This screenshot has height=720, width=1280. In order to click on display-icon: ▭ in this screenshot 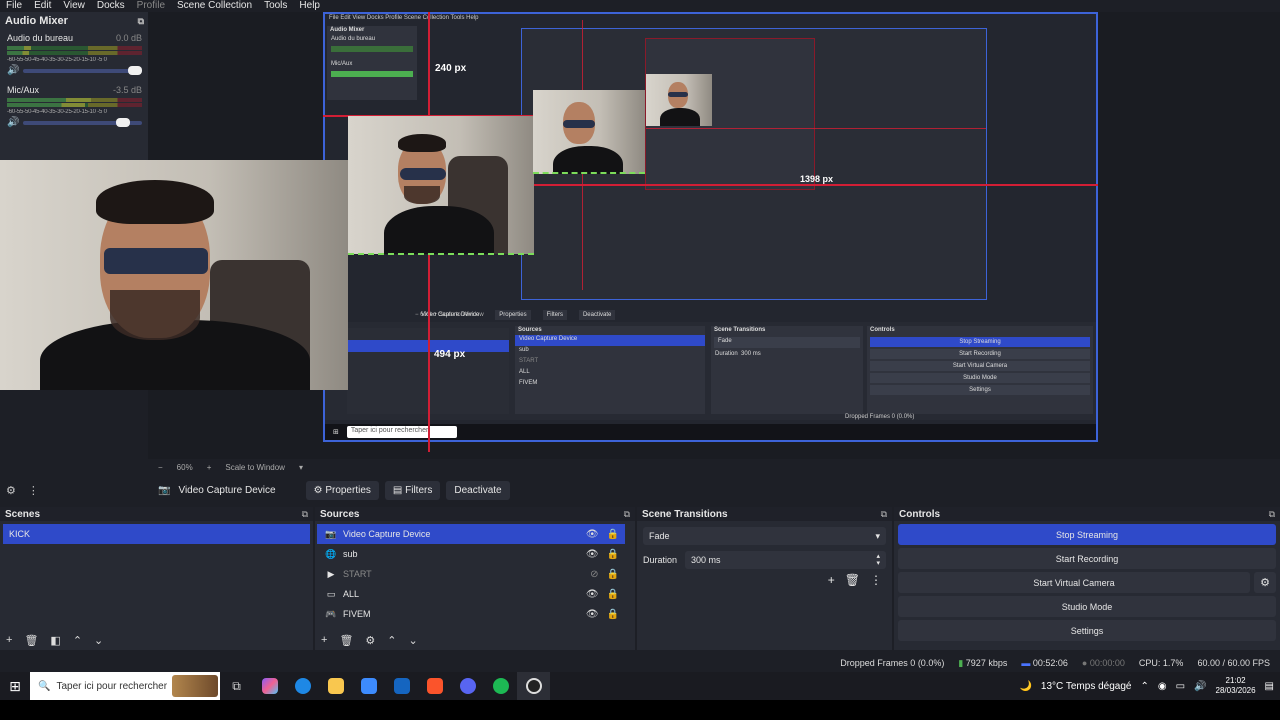, I will do `click(331, 593)`.